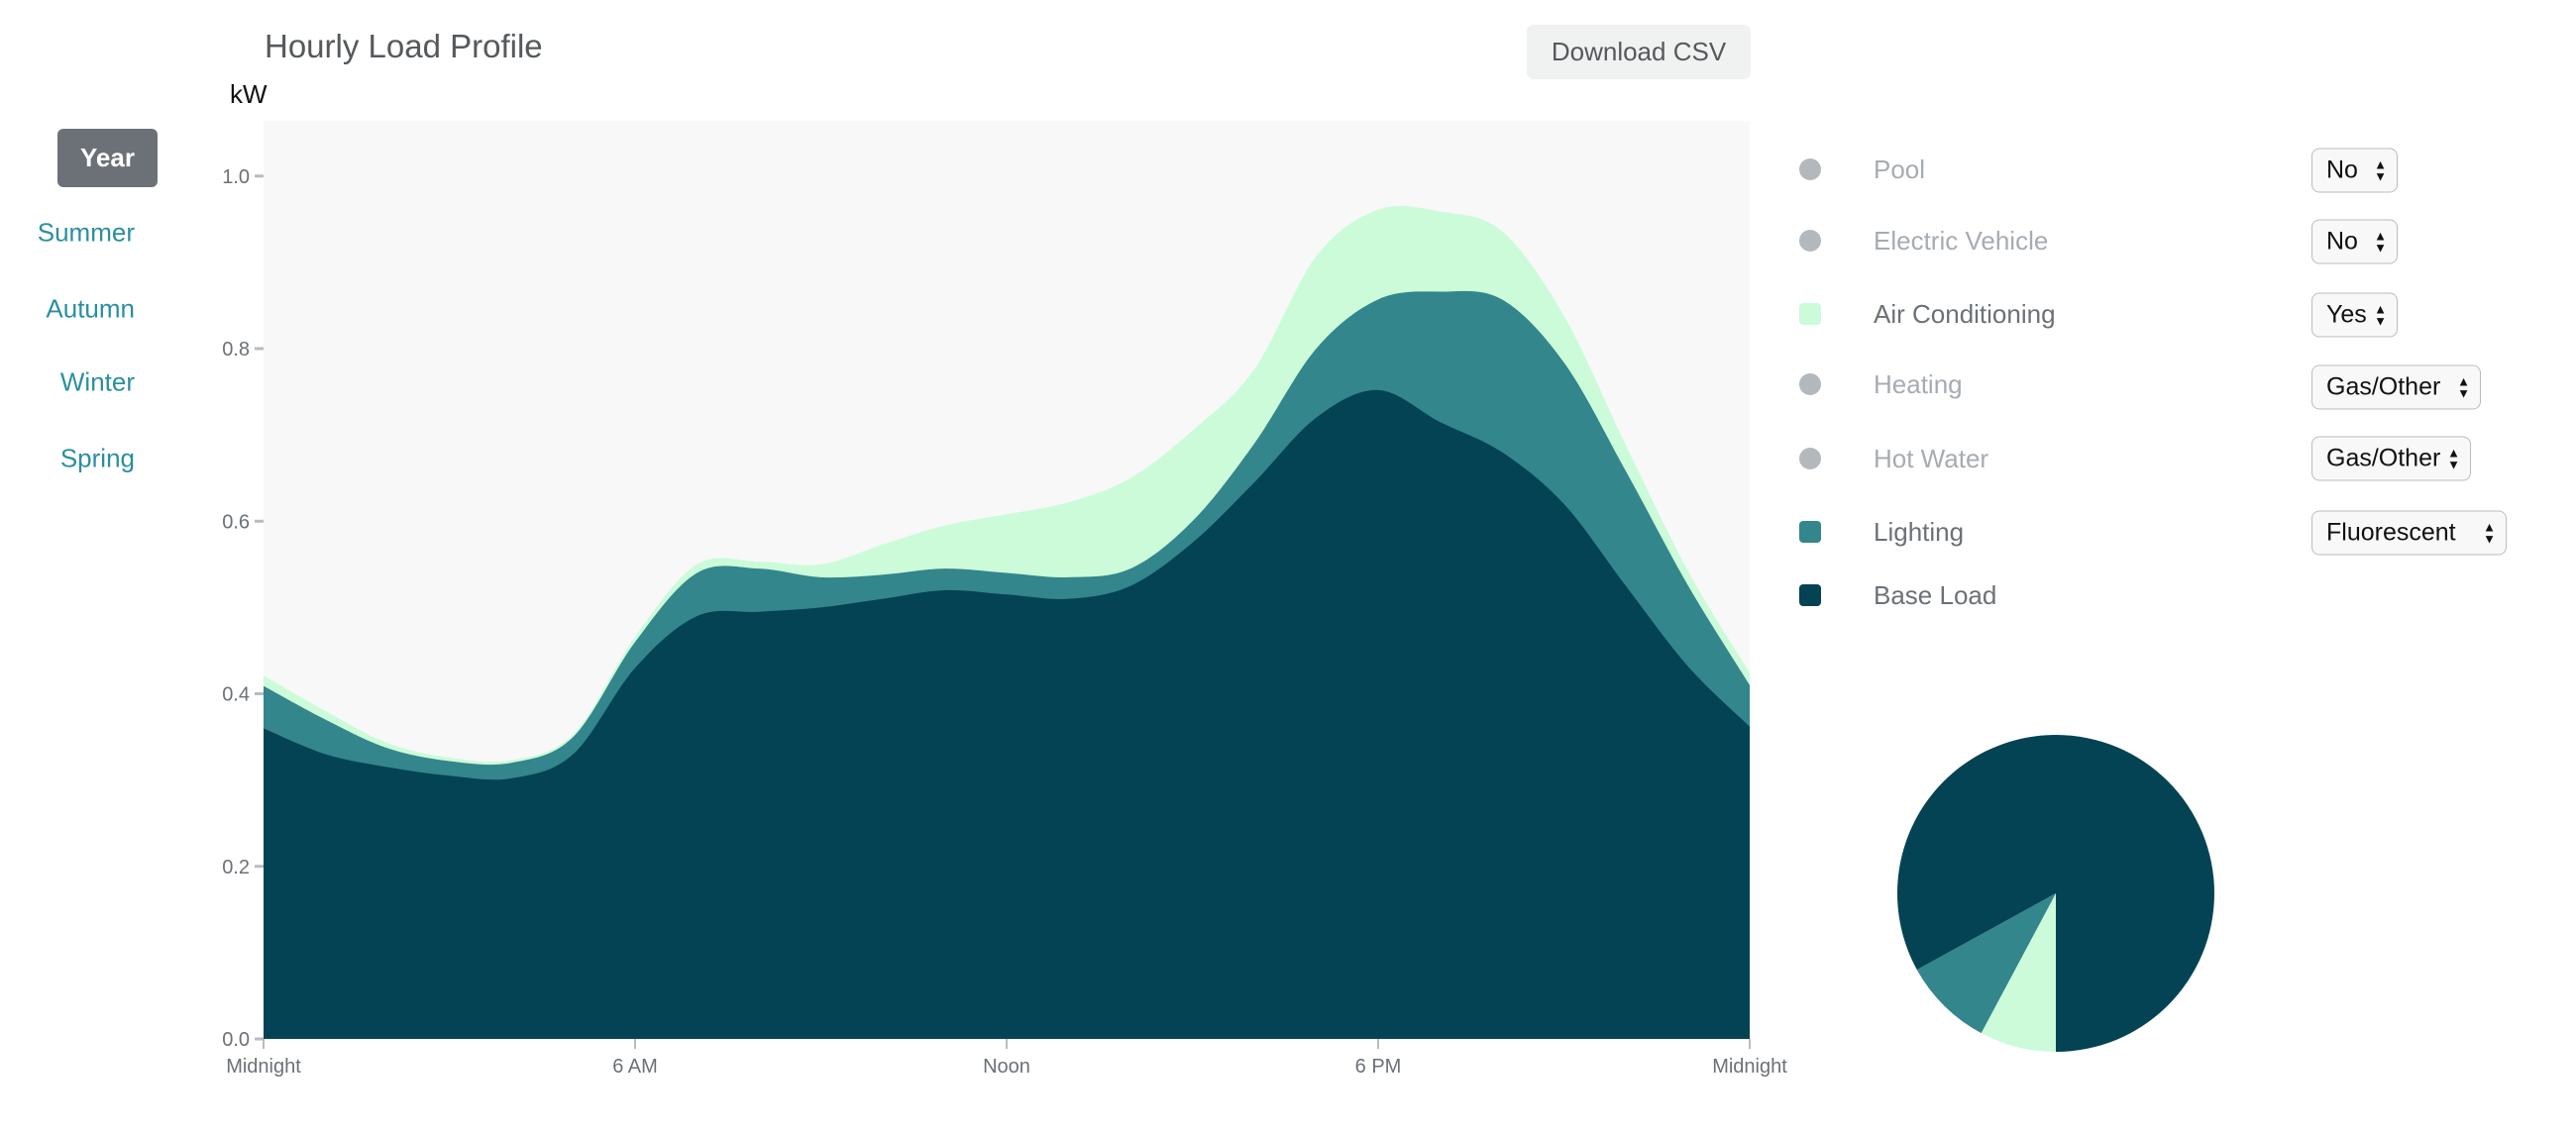 The image size is (2576, 1133). I want to click on y-tick-label: 0.0, so click(236, 1040).